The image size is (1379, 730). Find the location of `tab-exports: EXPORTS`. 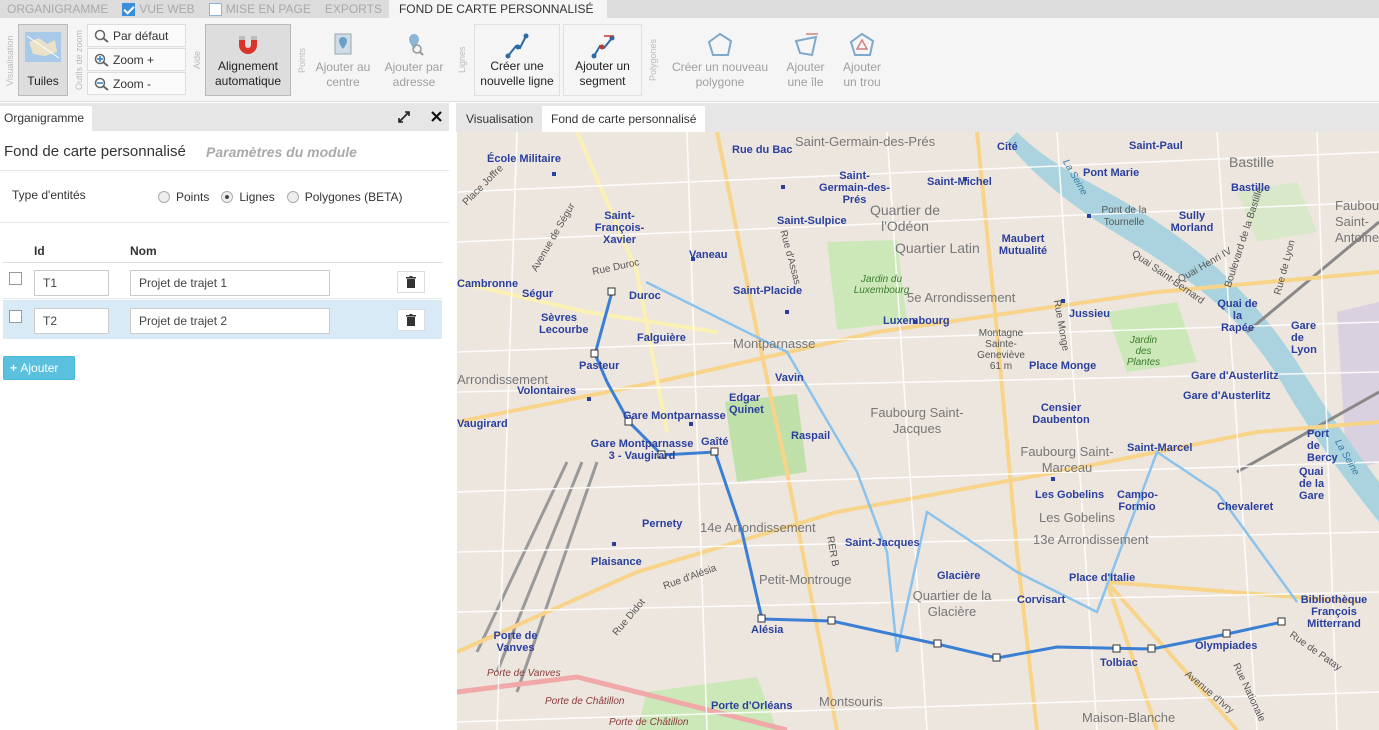

tab-exports: EXPORTS is located at coordinates (353, 9).